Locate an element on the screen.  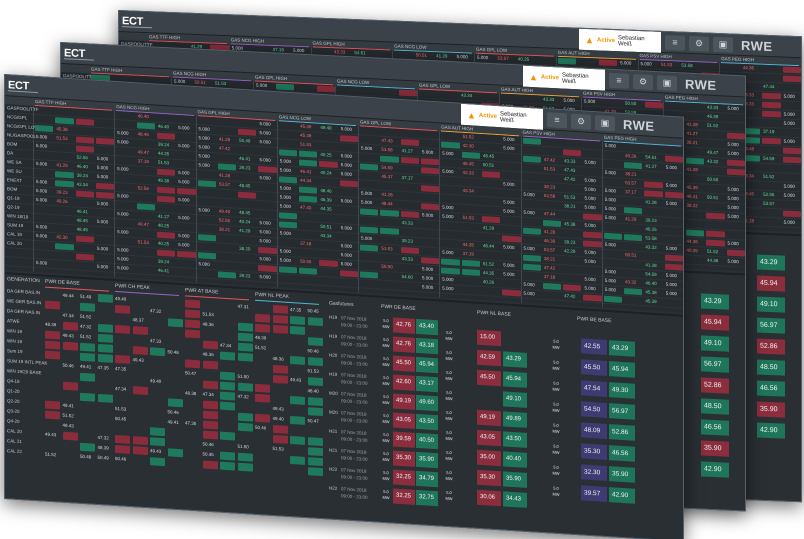
gear-button: ⚙ is located at coordinates (699, 43).